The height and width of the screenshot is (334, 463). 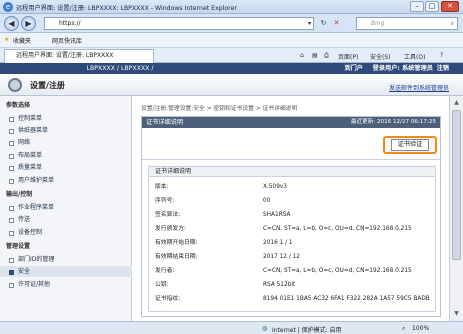 I want to click on page-menu: 页面(P), so click(x=348, y=56).